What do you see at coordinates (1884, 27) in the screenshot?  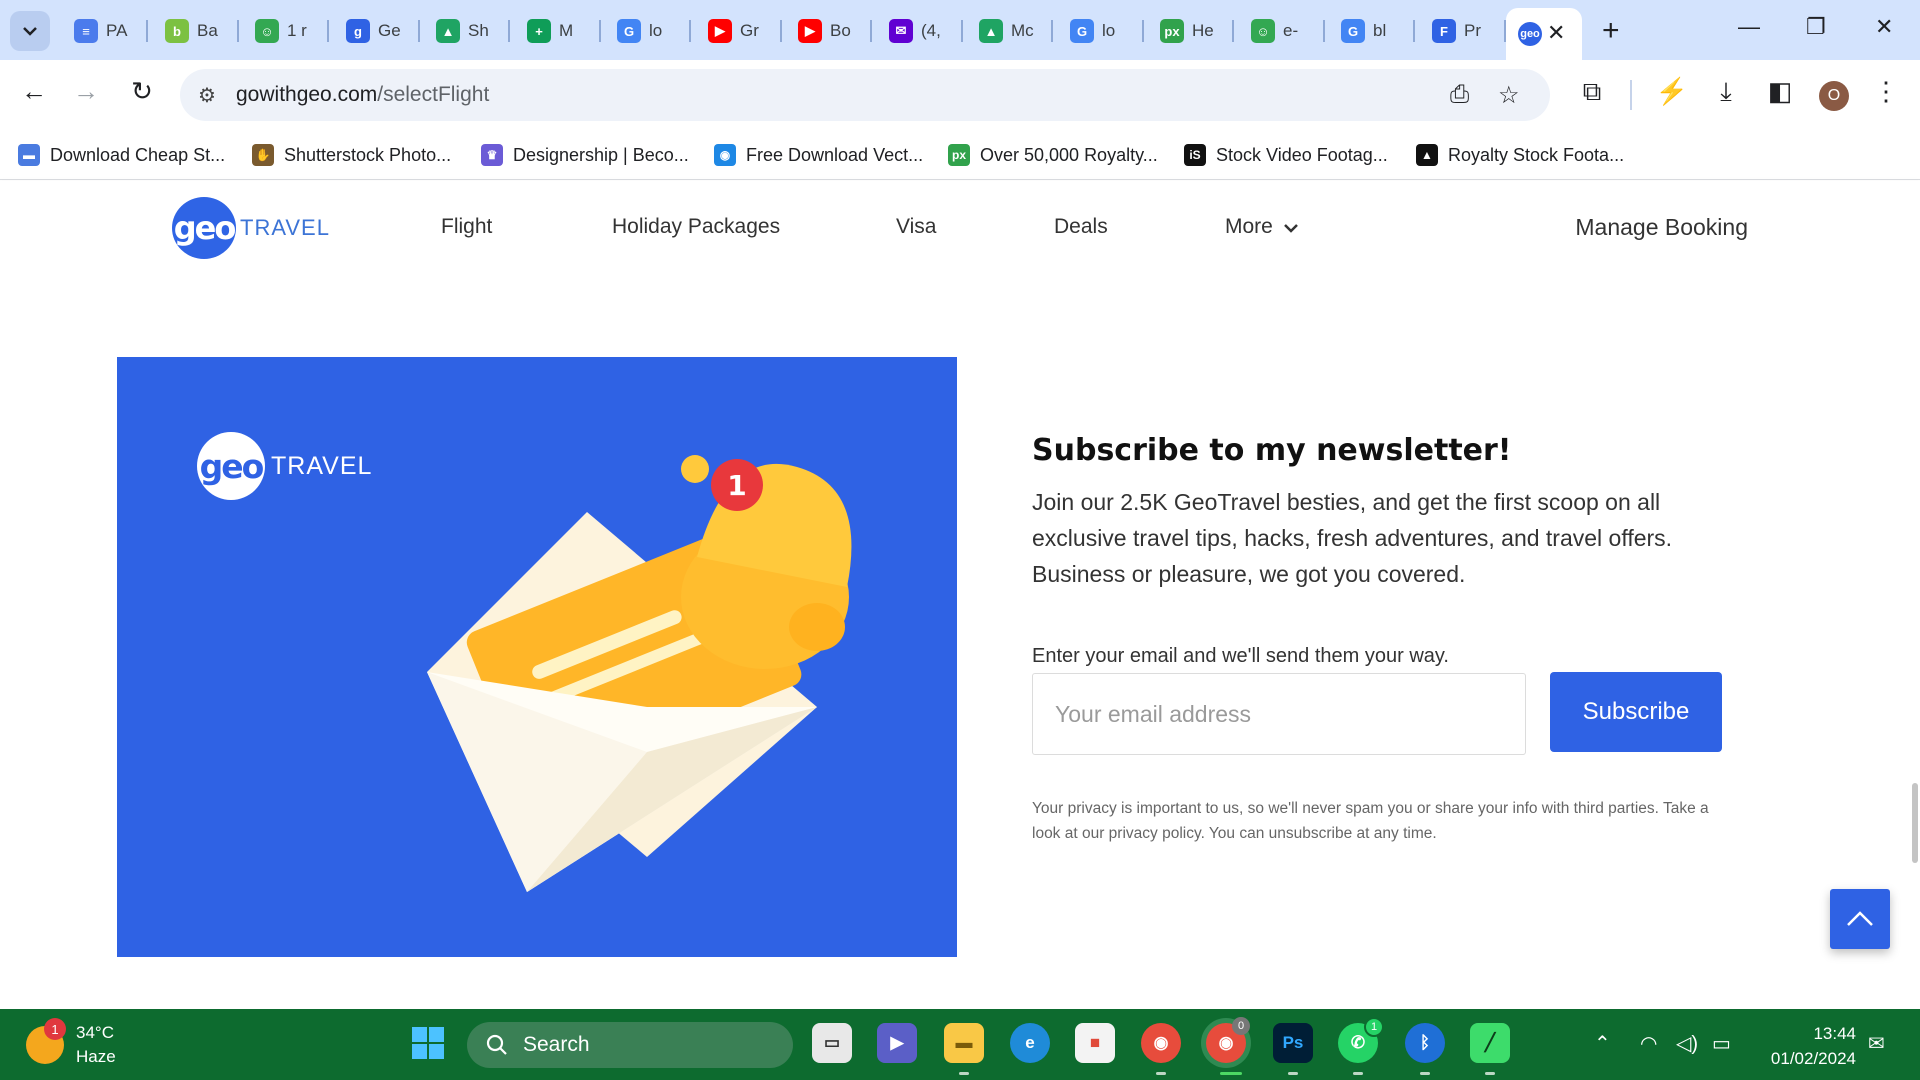 I see `window-close-icon: ✕` at bounding box center [1884, 27].